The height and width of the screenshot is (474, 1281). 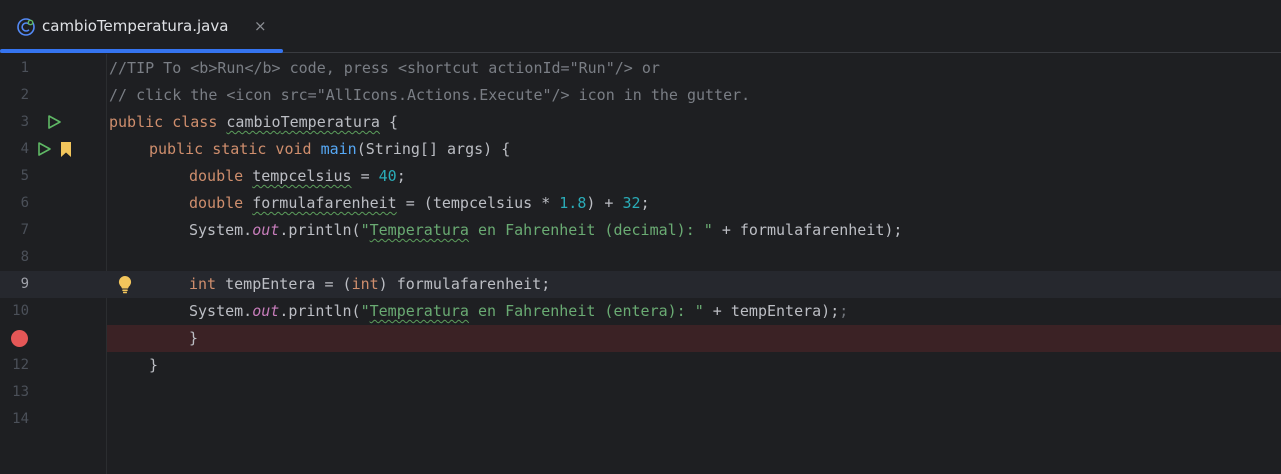 I want to click on lightbulb-icon, so click(x=125, y=284).